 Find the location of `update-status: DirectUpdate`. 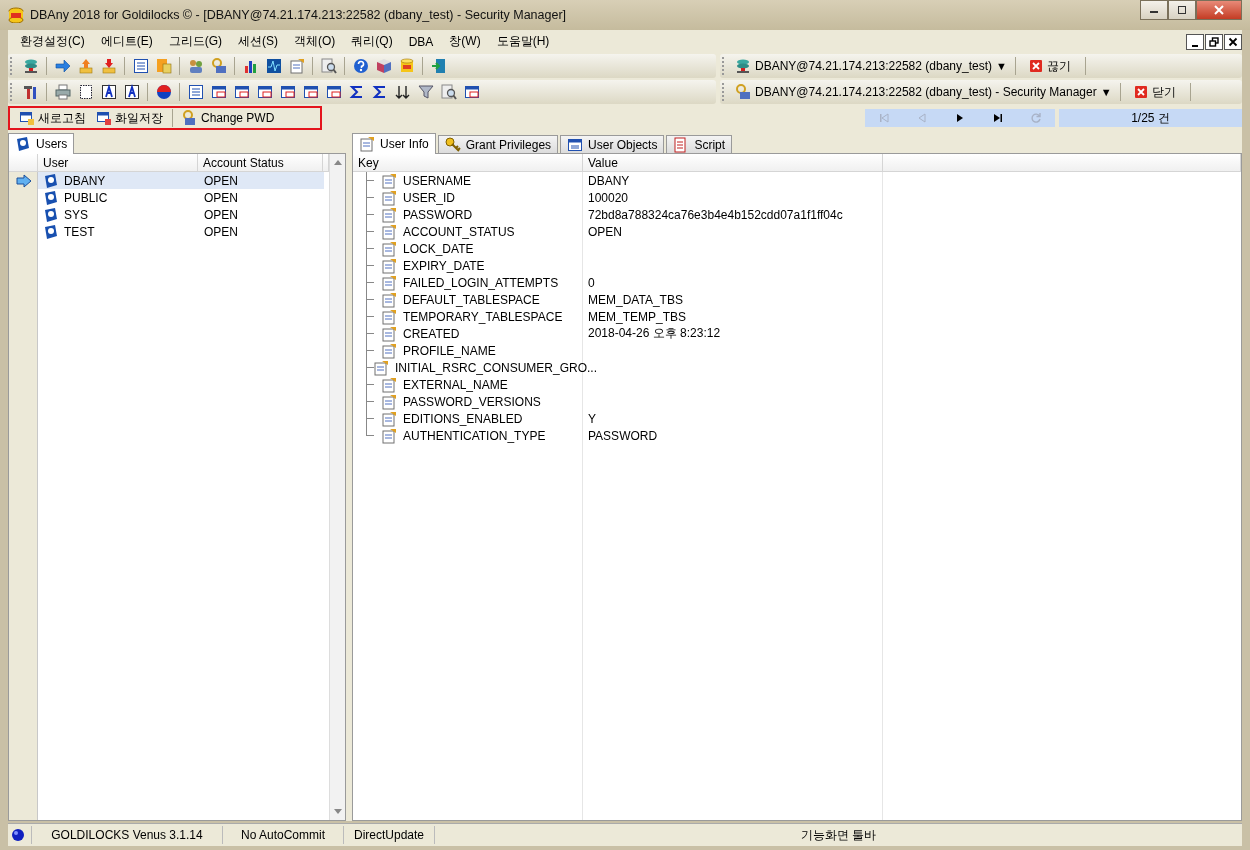

update-status: DirectUpdate is located at coordinates (388, 835).